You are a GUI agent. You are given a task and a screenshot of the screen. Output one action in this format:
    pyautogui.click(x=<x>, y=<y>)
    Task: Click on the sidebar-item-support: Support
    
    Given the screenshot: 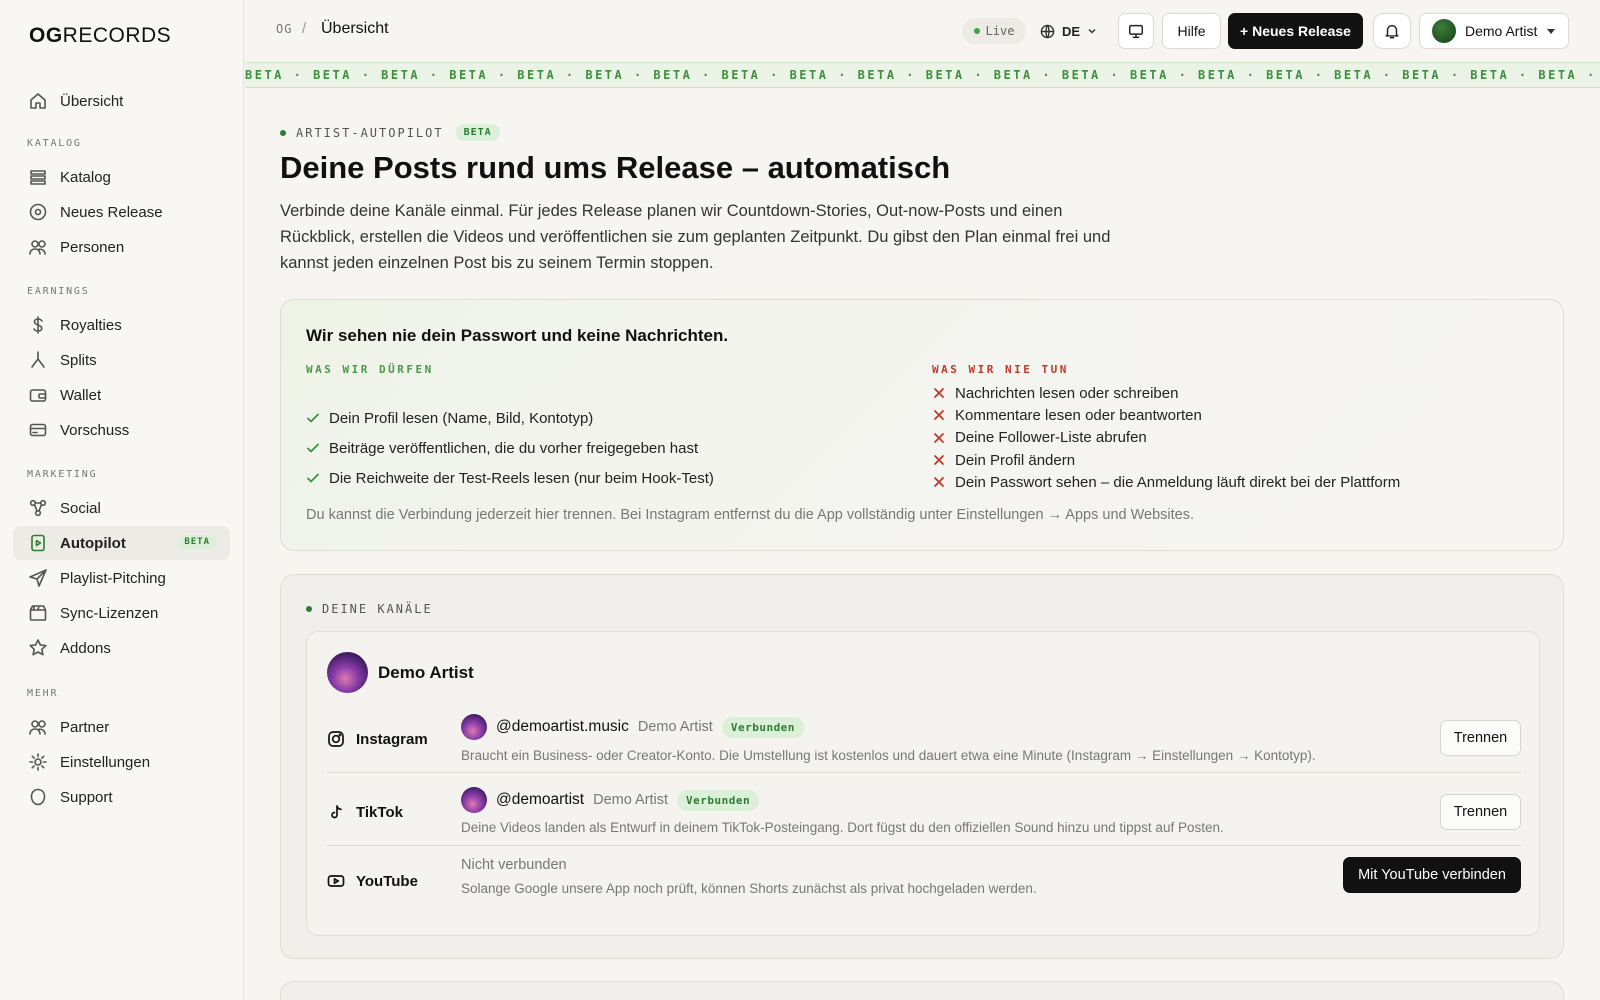 What is the action you would take?
    pyautogui.click(x=121, y=797)
    